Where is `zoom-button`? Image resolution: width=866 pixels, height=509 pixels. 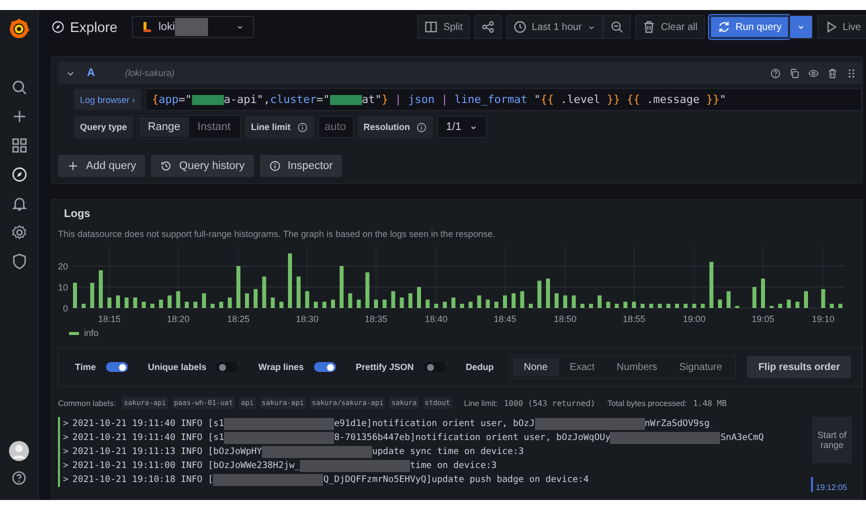 zoom-button is located at coordinates (616, 27).